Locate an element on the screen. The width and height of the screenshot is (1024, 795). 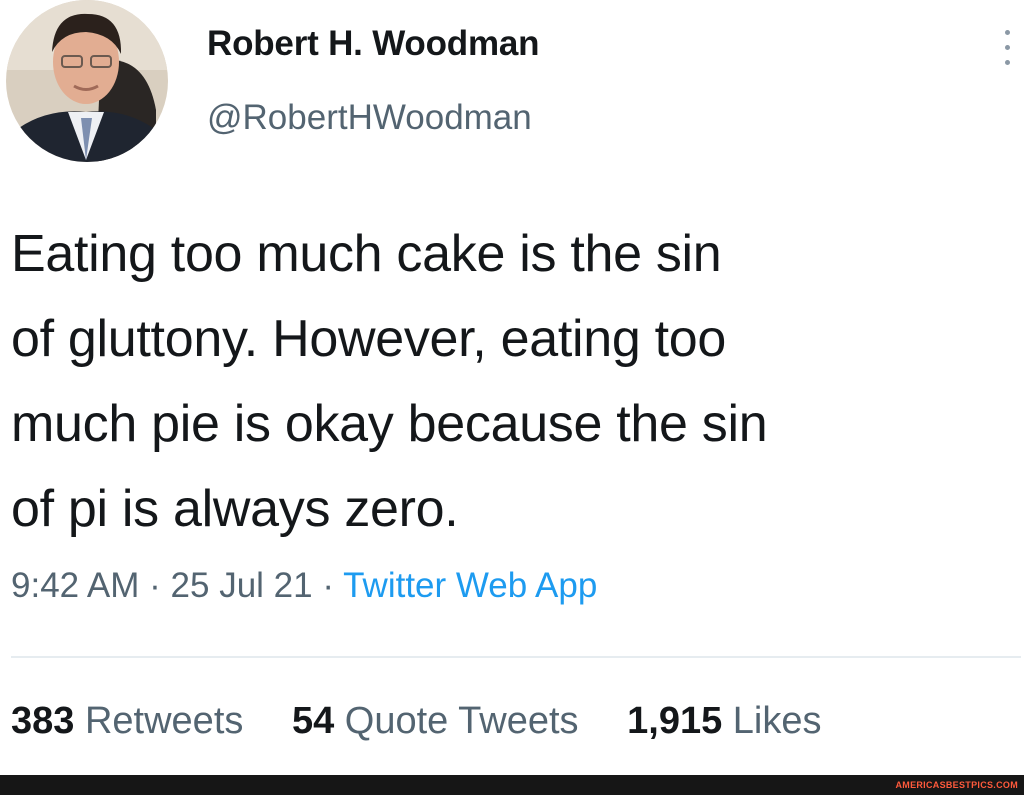
quote-tweets-count: 54 is located at coordinates (313, 721).